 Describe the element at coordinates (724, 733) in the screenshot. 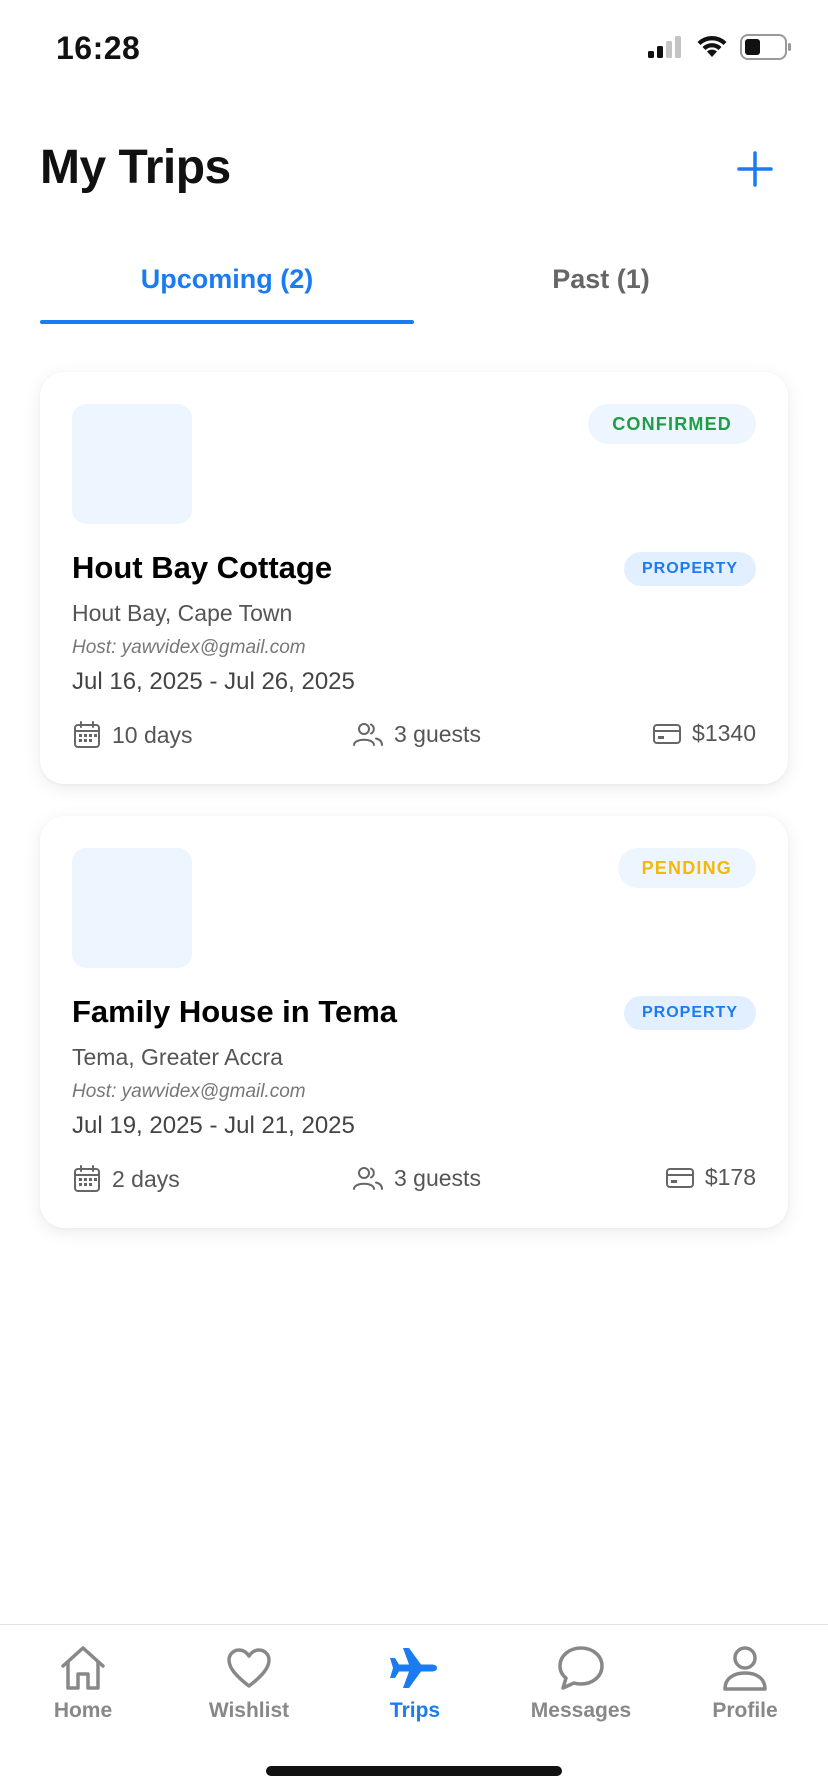

I see `price-text: $1340` at that location.